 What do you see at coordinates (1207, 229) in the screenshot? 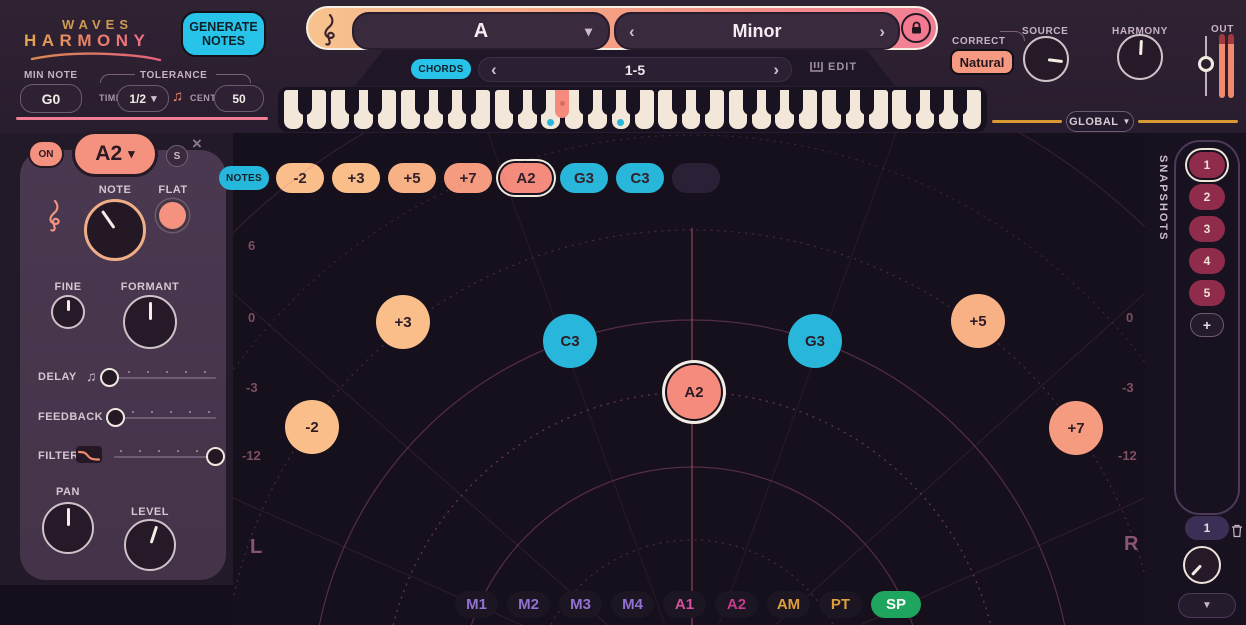
I see `snapshot-slot: 3` at bounding box center [1207, 229].